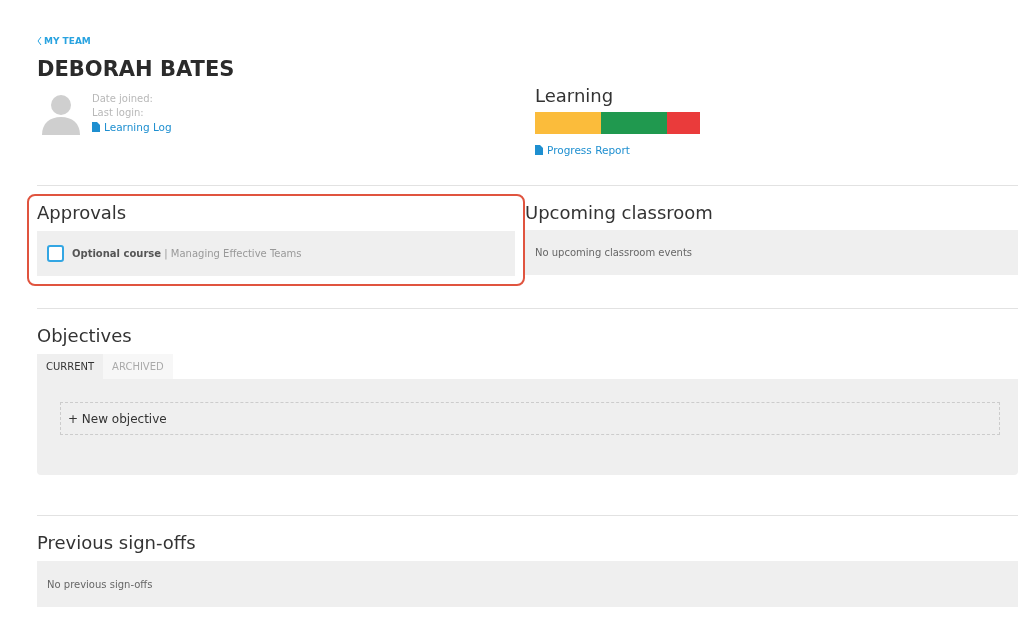 Image resolution: width=1018 pixels, height=625 pixels. Describe the element at coordinates (82, 212) in the screenshot. I see `section-title: Approvals` at that location.